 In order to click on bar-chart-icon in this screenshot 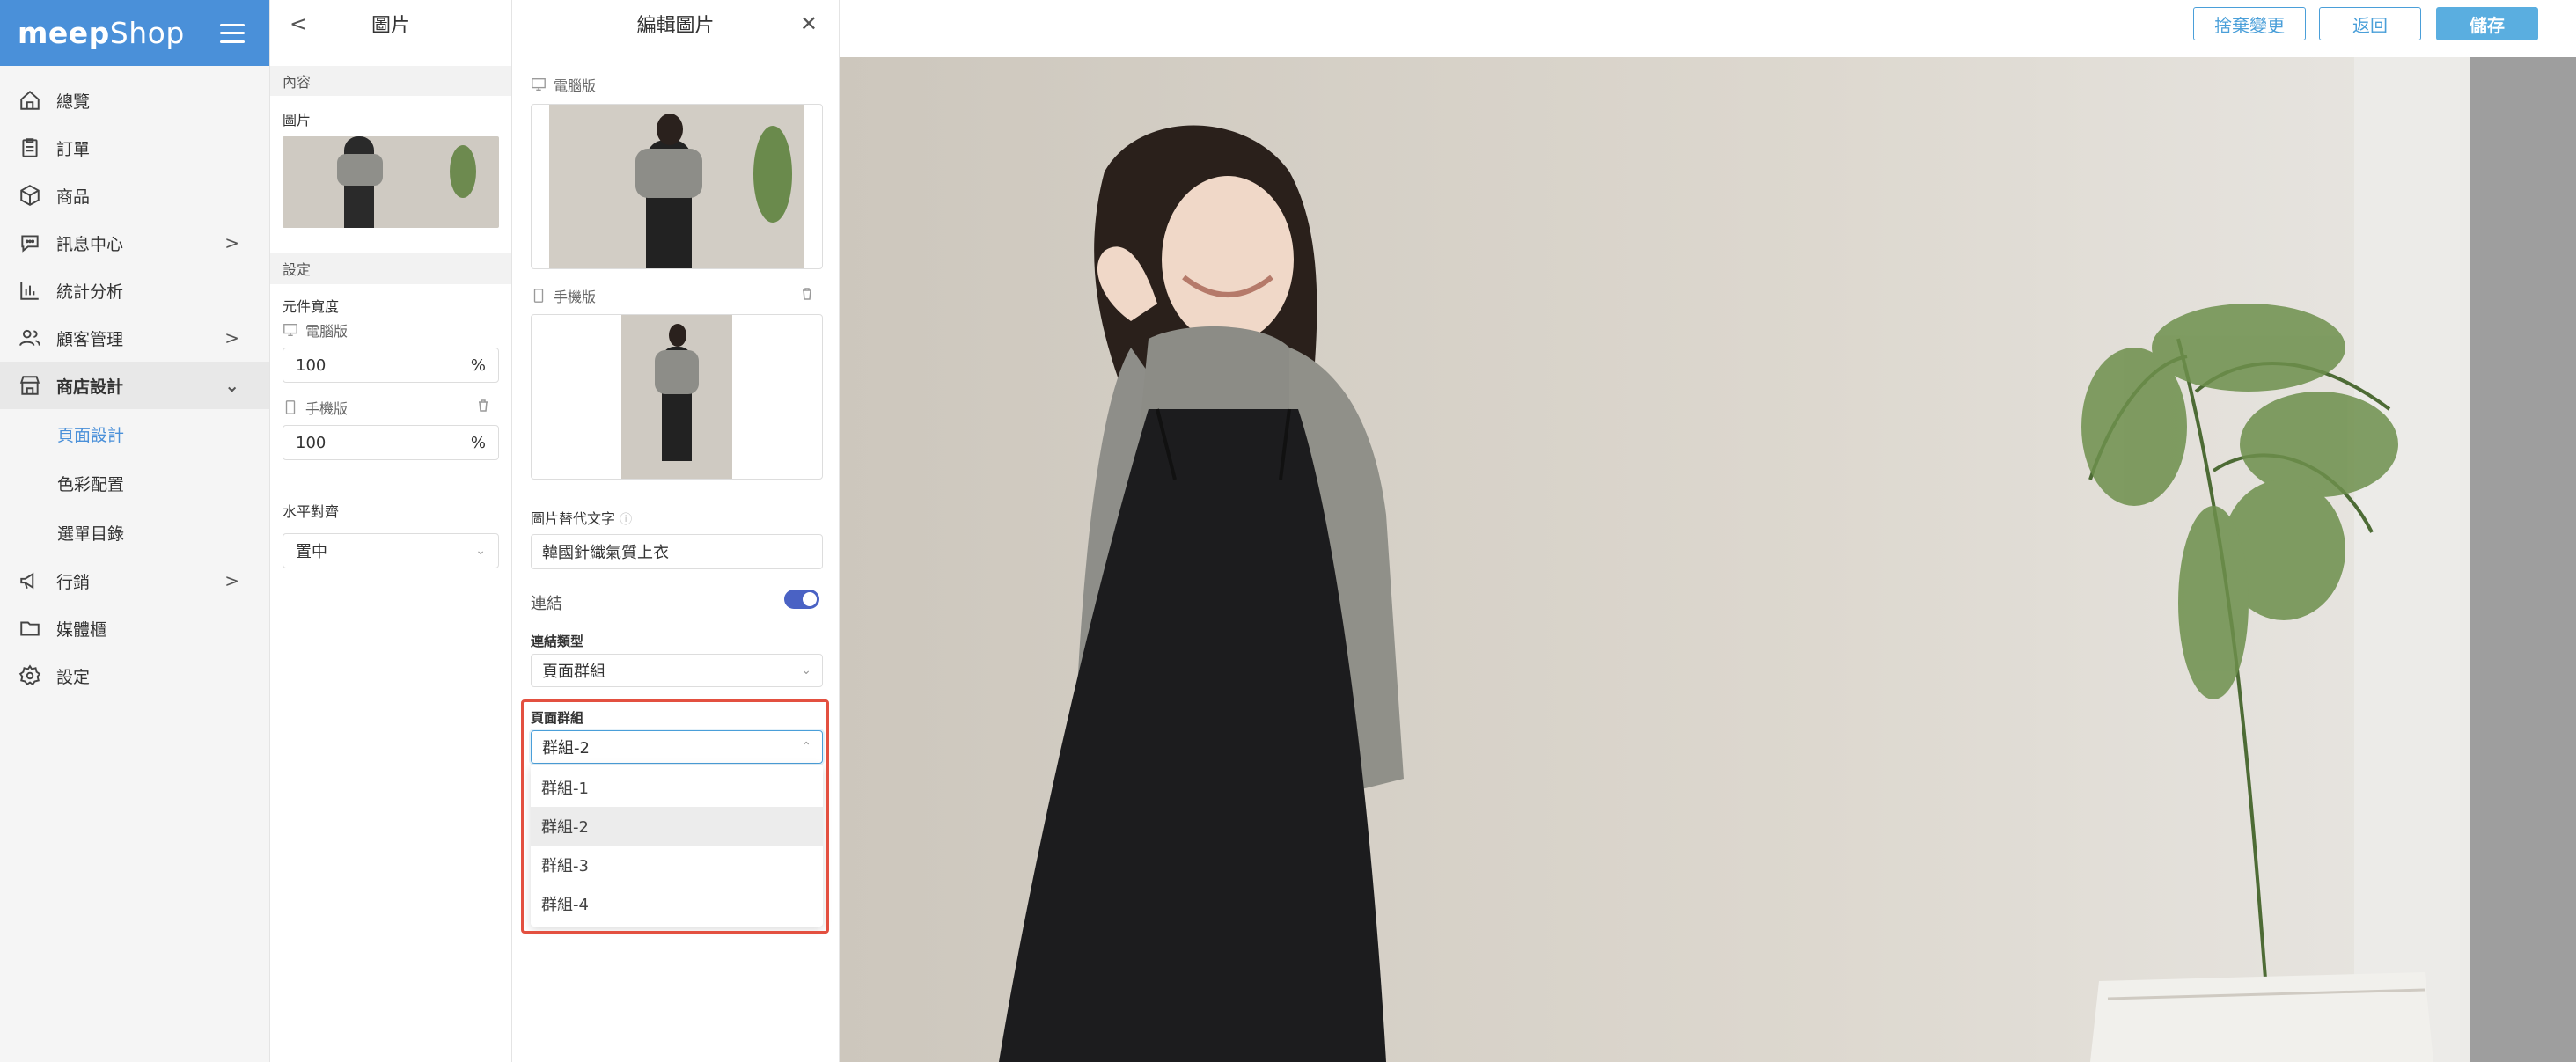, I will do `click(30, 290)`.